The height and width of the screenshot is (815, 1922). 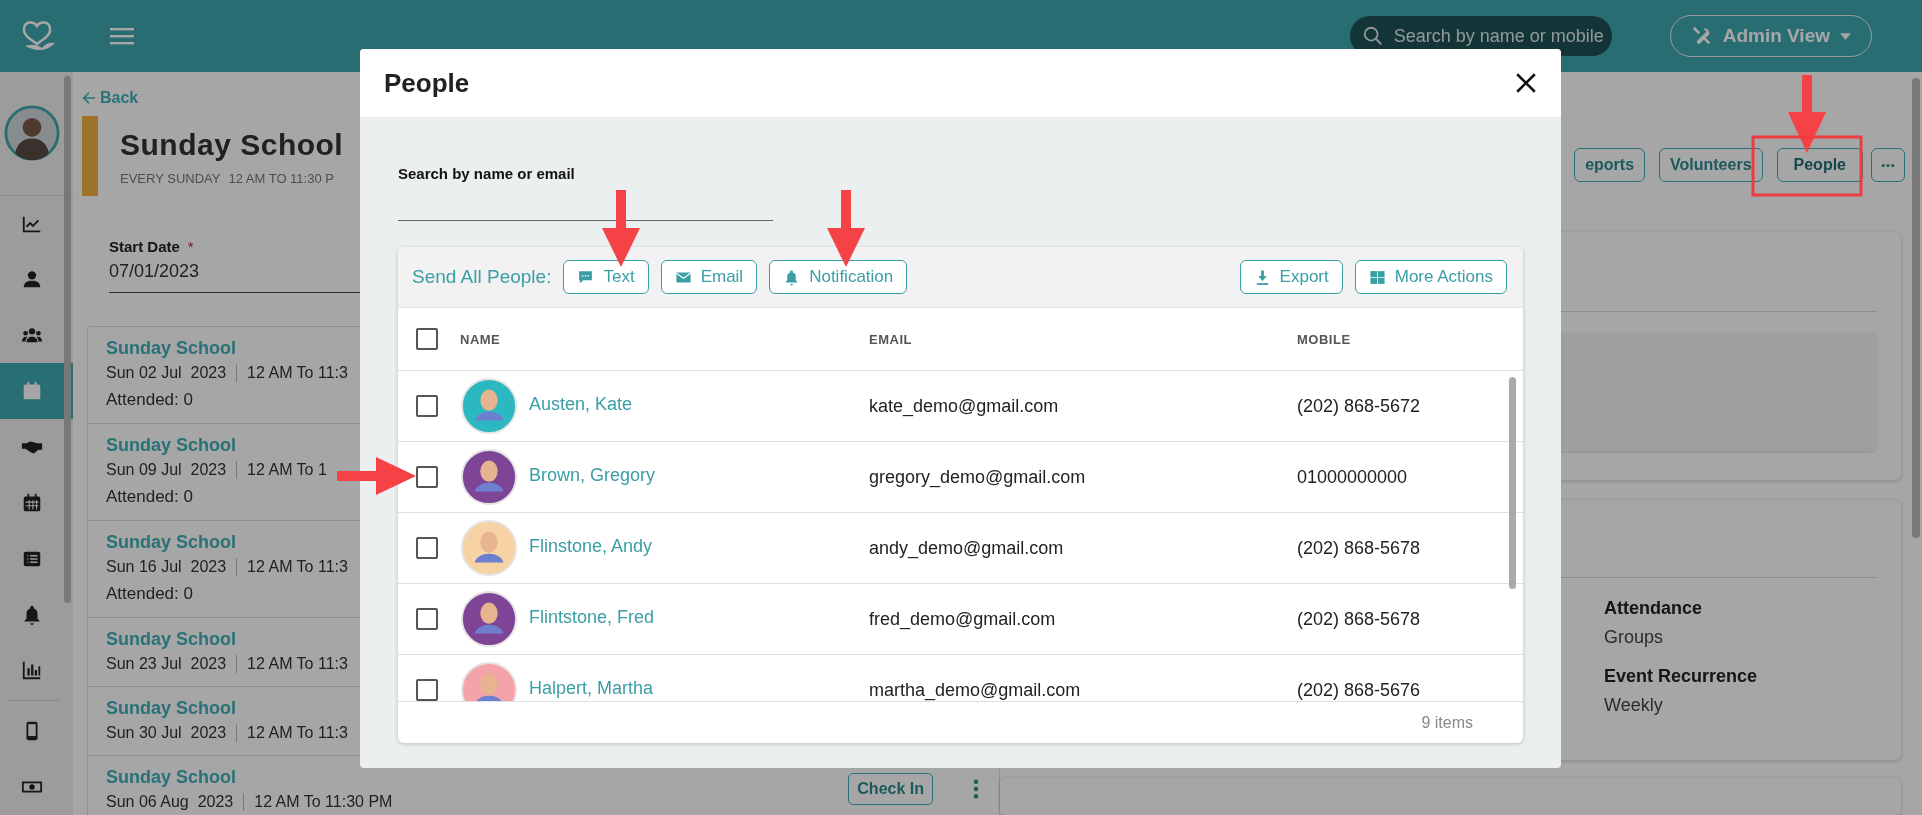 I want to click on toolbar-button: More Actions, so click(x=1430, y=277).